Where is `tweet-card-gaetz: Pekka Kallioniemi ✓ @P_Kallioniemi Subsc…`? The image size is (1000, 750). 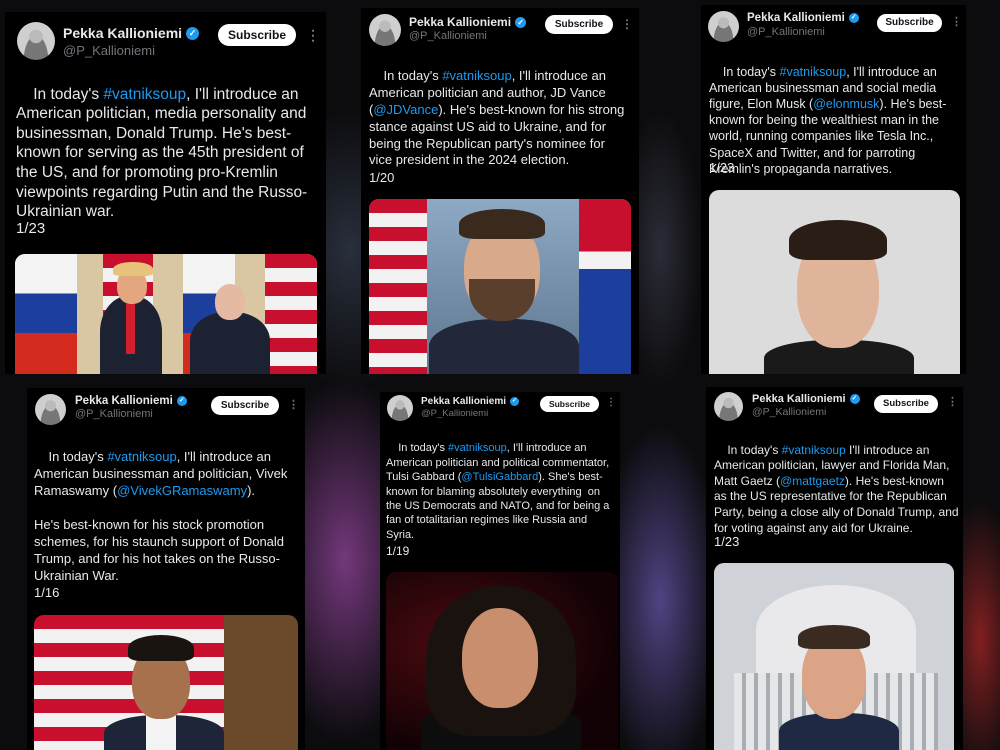
tweet-card-gaetz: Pekka Kallioniemi ✓ @P_Kallioniemi Subsc… is located at coordinates (834, 568).